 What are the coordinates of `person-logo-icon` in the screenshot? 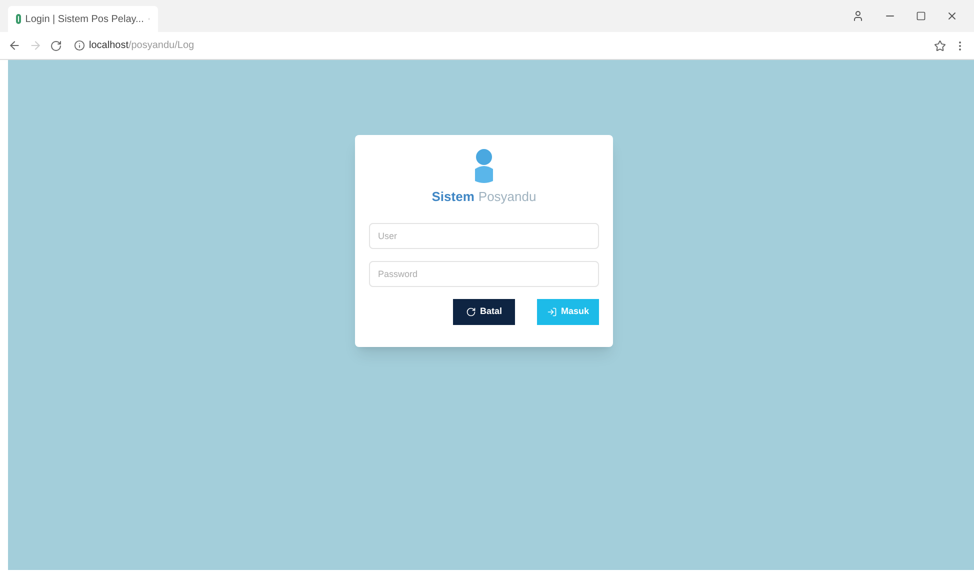 It's located at (484, 166).